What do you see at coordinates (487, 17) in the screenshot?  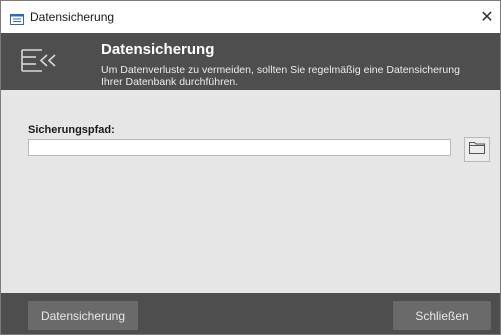 I see `window-close-button: ✕` at bounding box center [487, 17].